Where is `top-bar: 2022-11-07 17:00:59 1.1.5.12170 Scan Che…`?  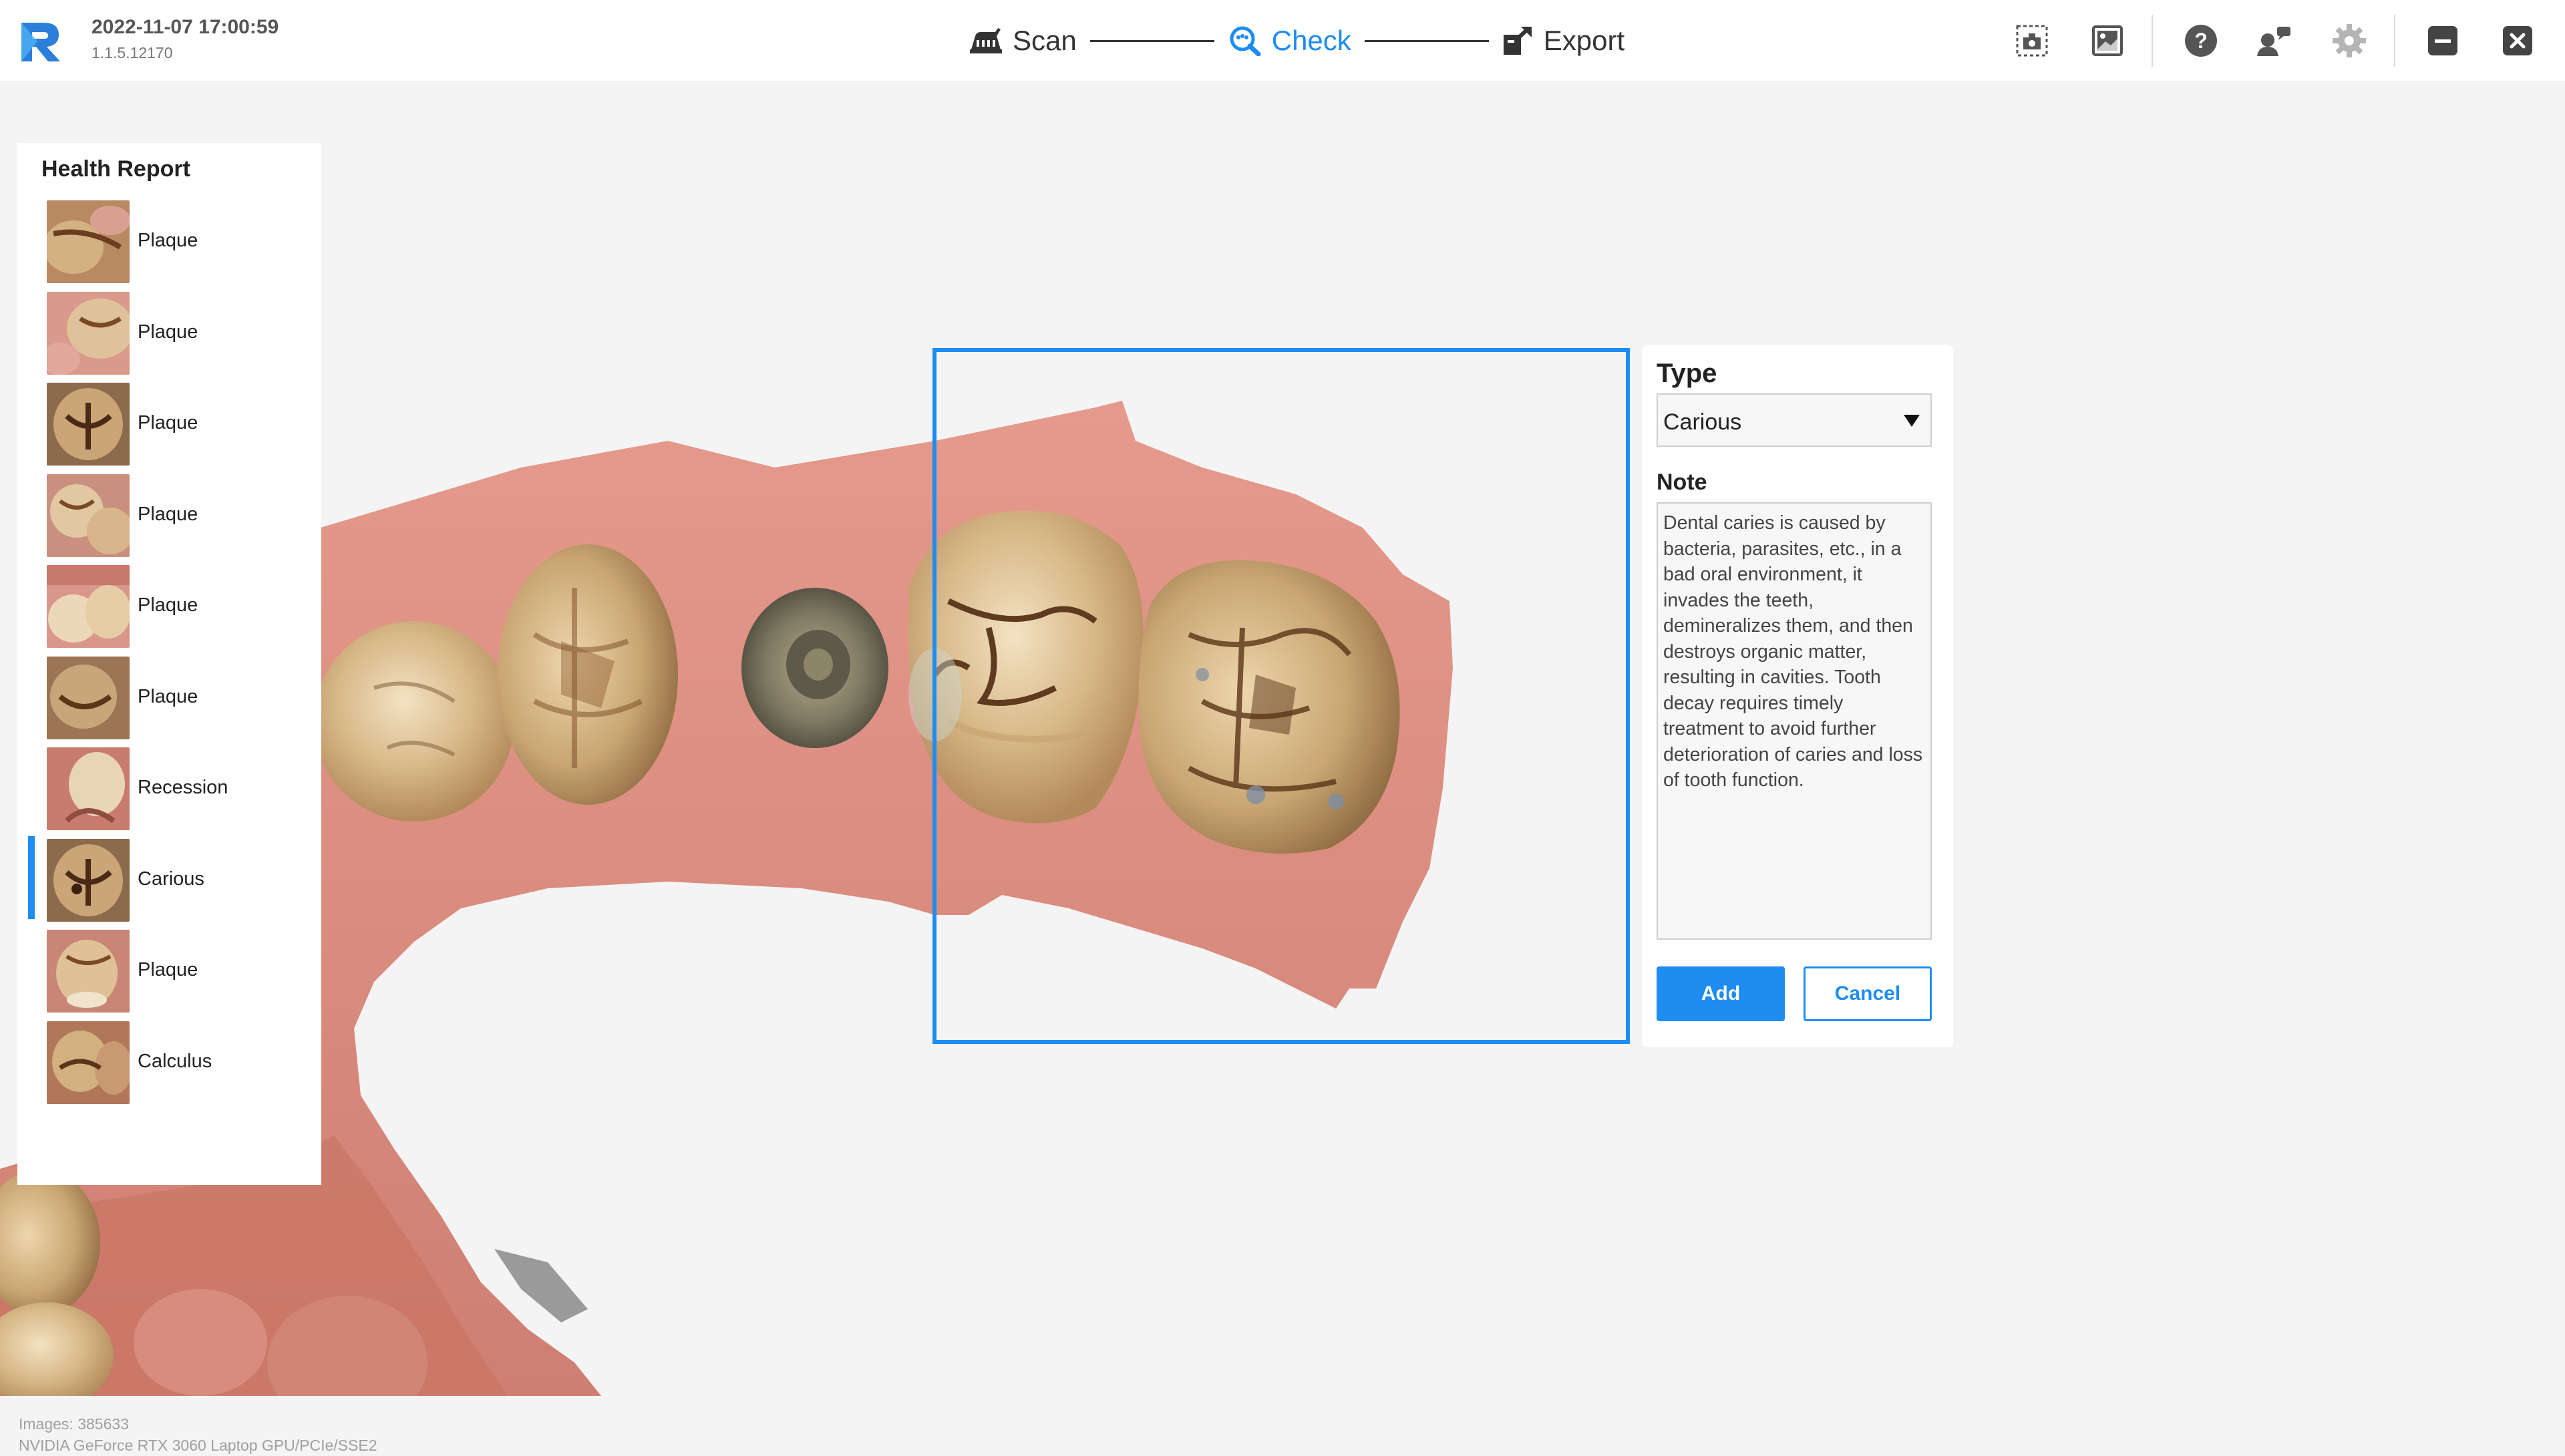
top-bar: 2022-11-07 17:00:59 1.1.5.12170 Scan Che… is located at coordinates (1282, 41).